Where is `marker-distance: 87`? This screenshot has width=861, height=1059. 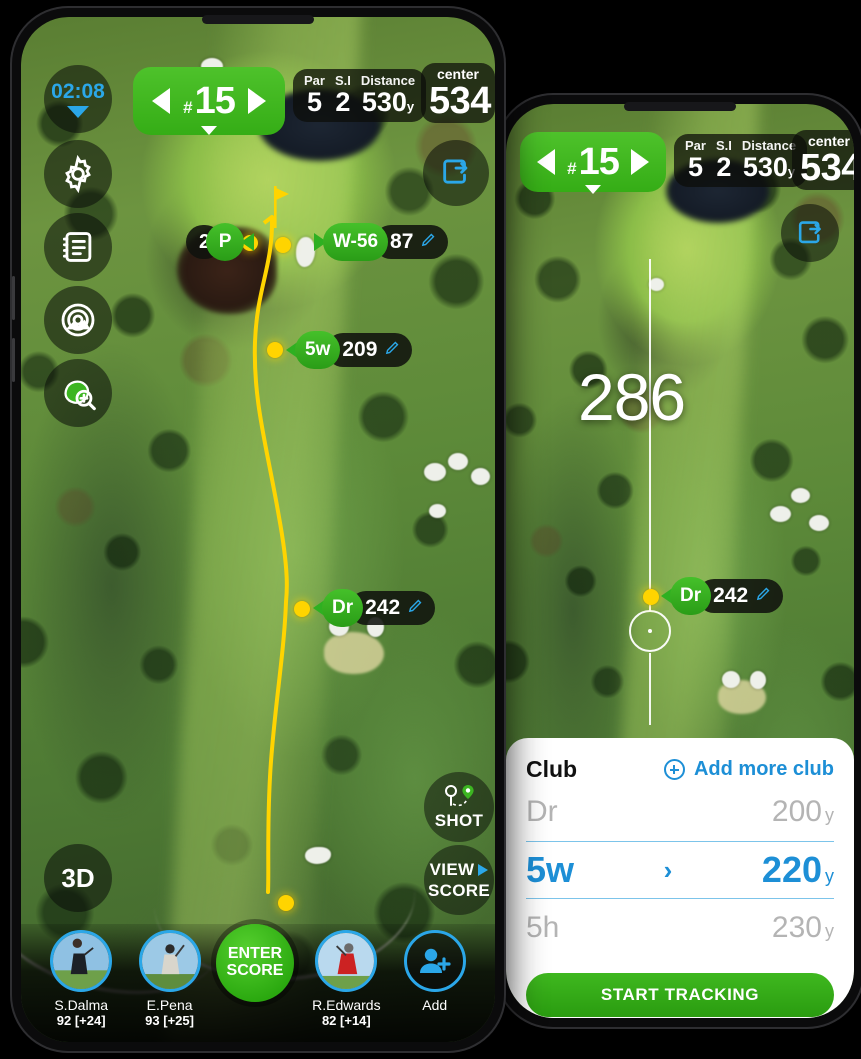 marker-distance: 87 is located at coordinates (402, 241).